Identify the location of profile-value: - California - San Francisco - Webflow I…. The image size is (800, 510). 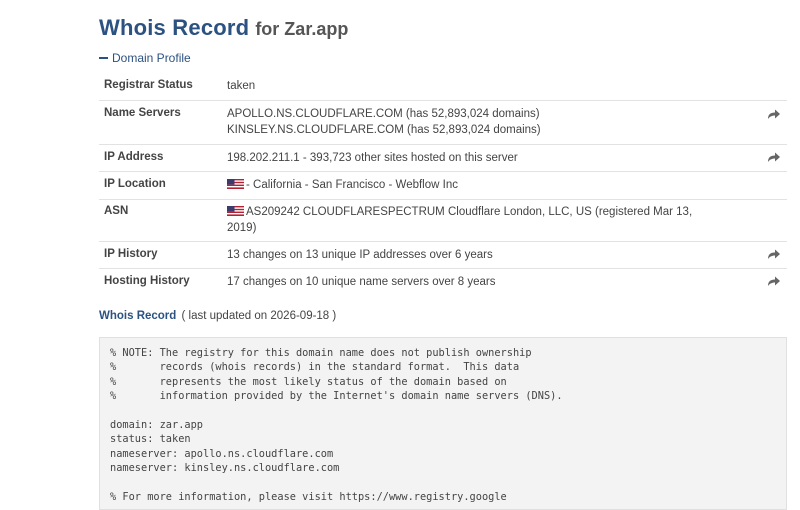
(492, 185).